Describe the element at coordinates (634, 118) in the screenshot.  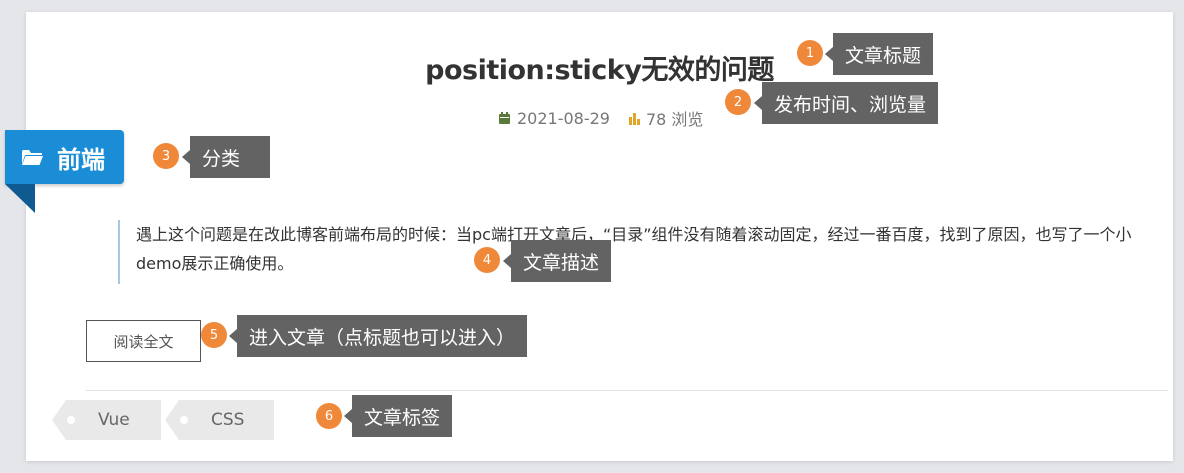
I see `bar-chart-icon` at that location.